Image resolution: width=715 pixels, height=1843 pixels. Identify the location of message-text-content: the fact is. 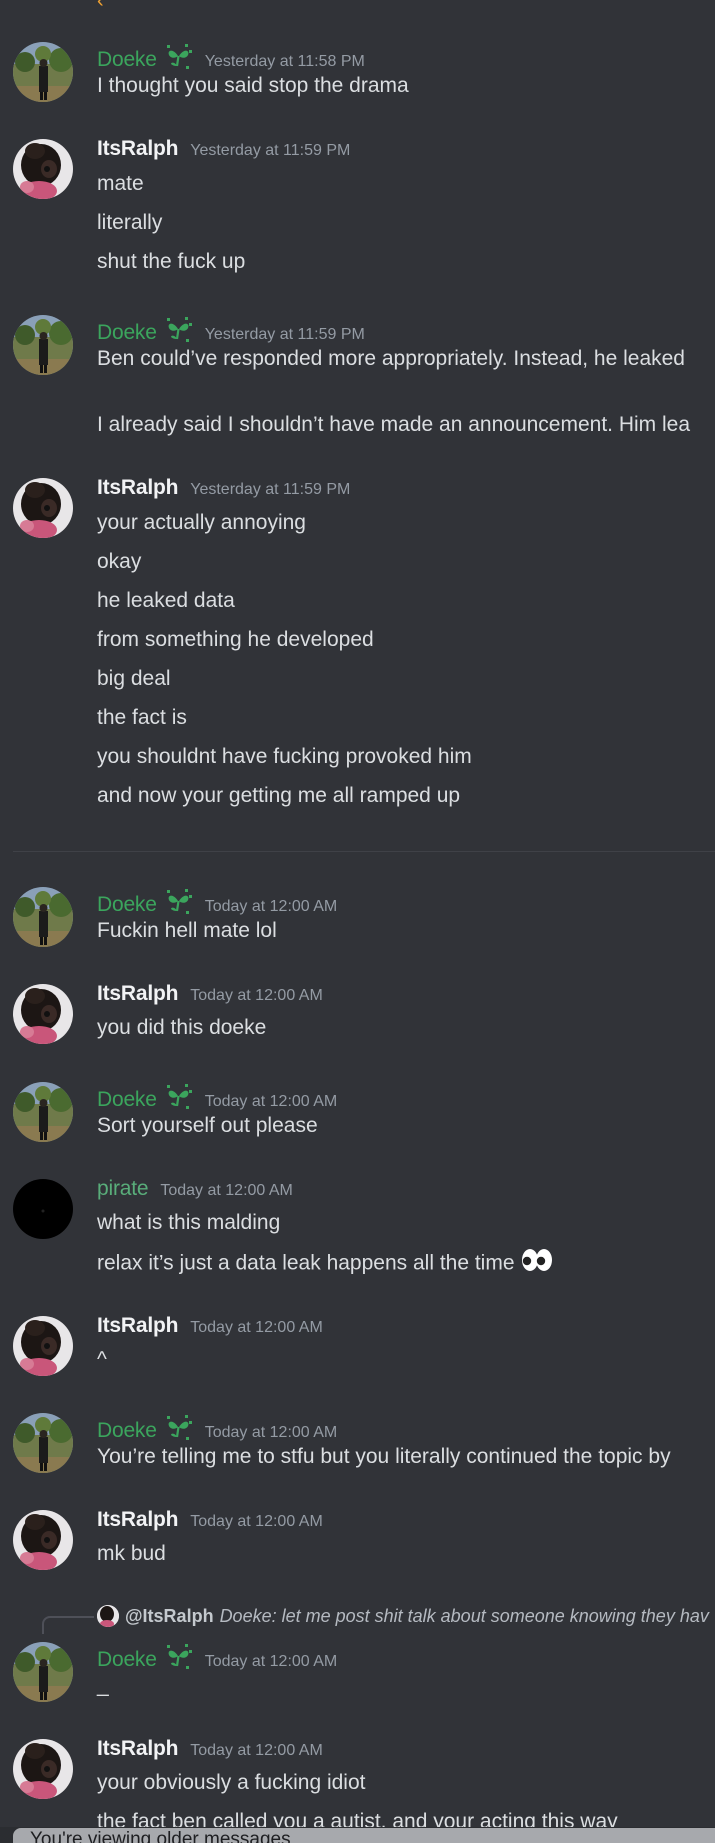
(142, 717).